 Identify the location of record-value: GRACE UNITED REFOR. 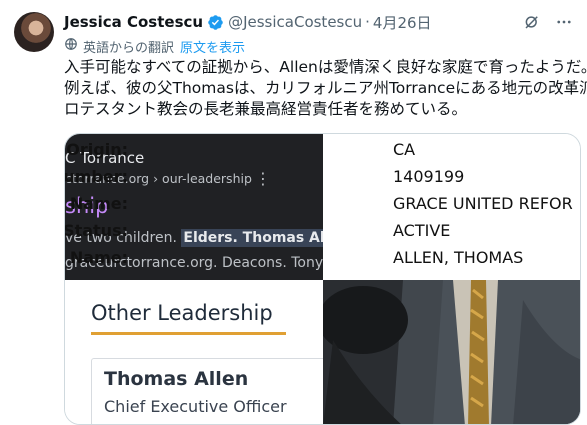
(483, 203).